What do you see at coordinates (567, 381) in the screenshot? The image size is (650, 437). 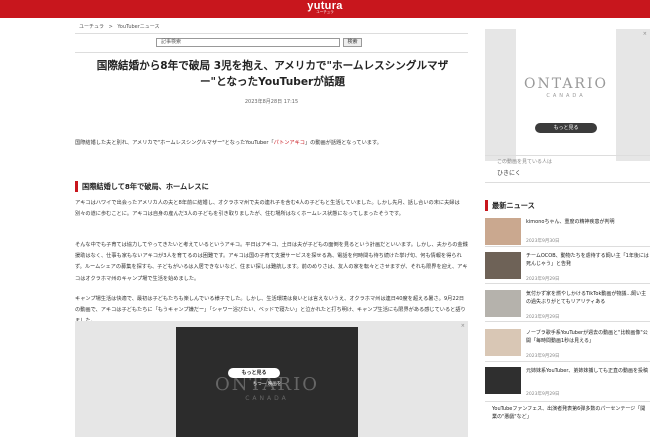 I see `news-item: 元姉妹系YouTuber、弟姉妹捕しても正直の動画を投稿 2023年9月29日` at bounding box center [567, 381].